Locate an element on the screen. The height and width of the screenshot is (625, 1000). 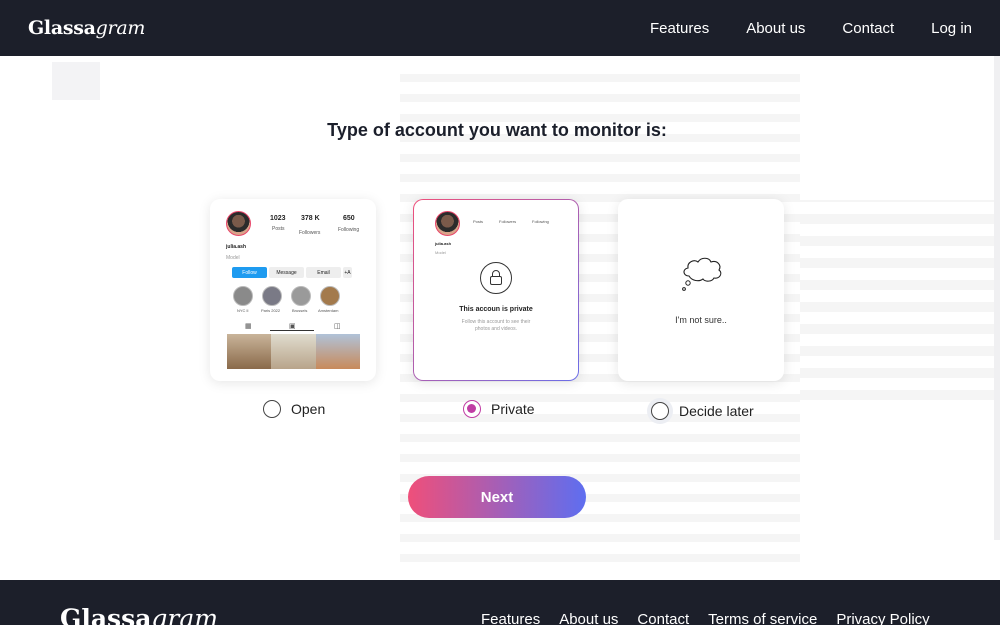
email-button: Email is located at coordinates (323, 272).